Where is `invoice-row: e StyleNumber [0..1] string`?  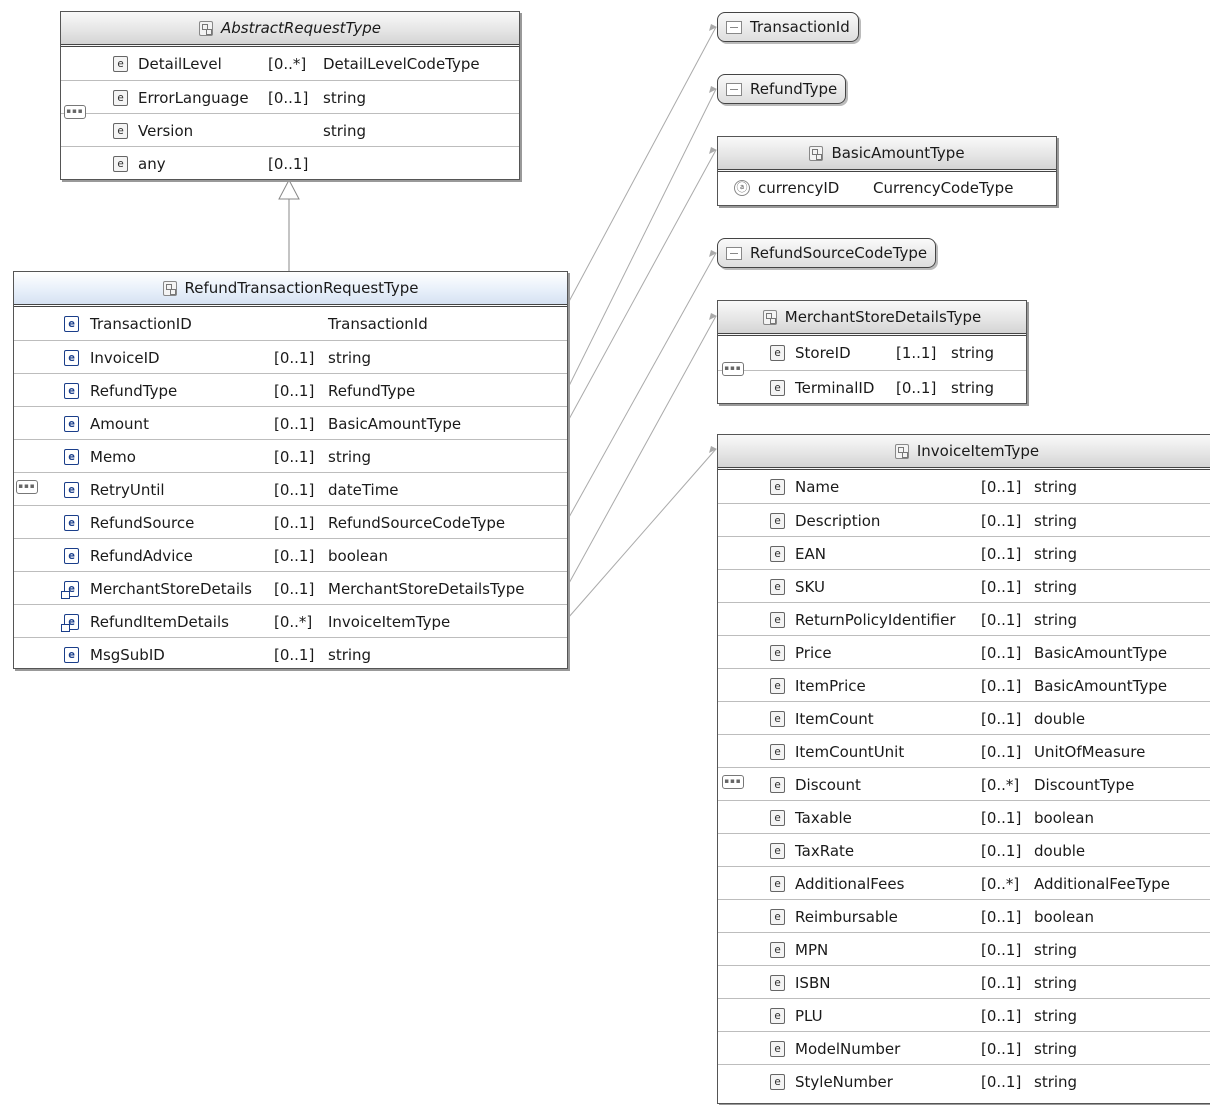
invoice-row: e StyleNumber [0..1] string is located at coordinates (964, 1080).